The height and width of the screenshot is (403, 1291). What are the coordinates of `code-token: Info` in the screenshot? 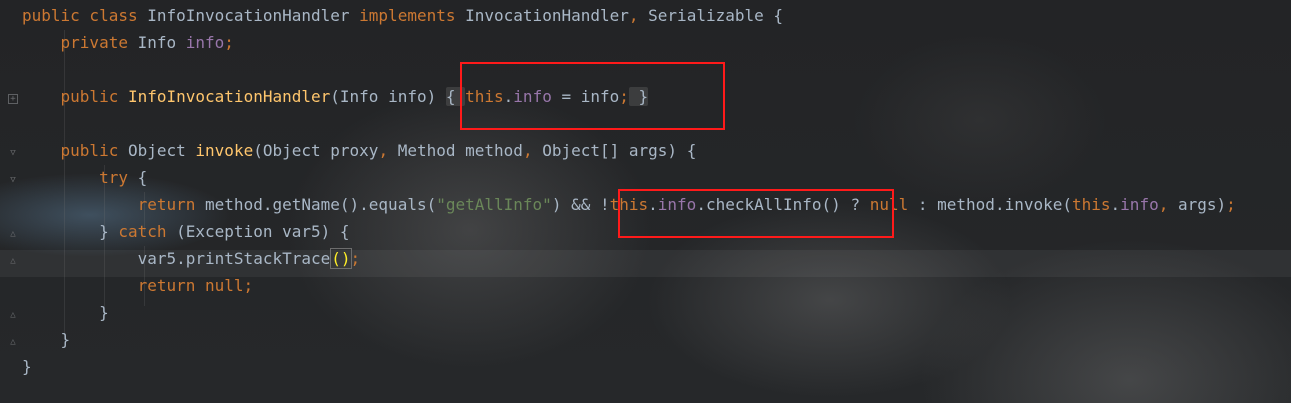 It's located at (161, 42).